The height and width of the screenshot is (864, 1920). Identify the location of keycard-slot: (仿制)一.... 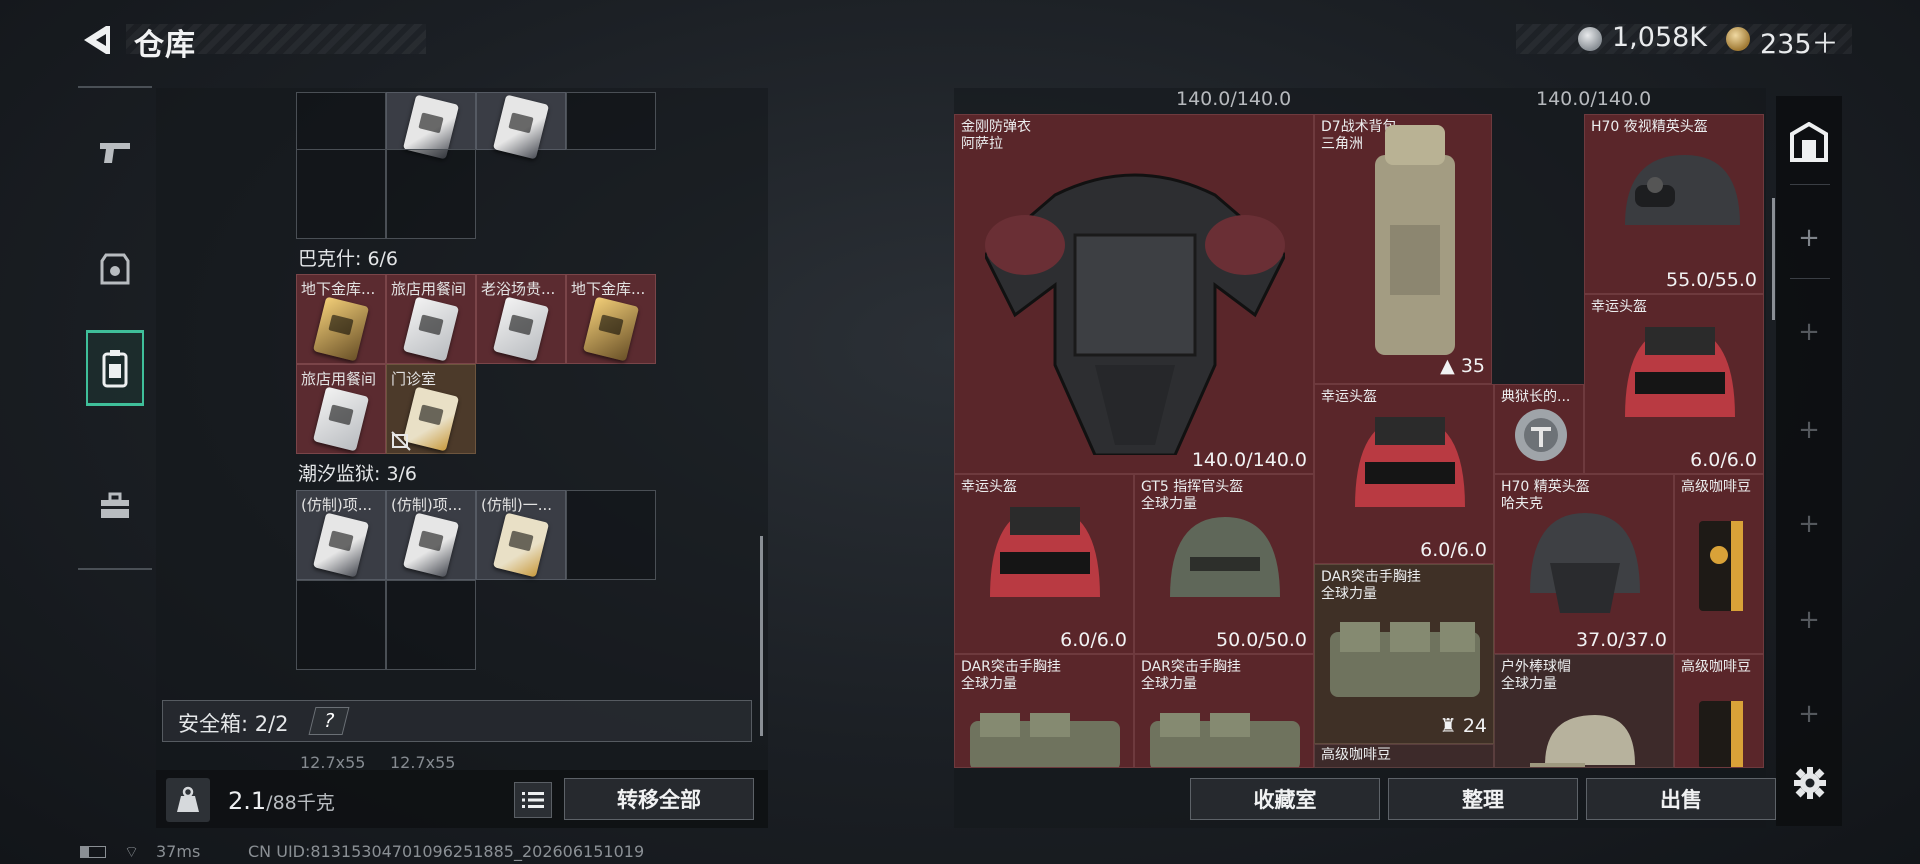
(521, 535).